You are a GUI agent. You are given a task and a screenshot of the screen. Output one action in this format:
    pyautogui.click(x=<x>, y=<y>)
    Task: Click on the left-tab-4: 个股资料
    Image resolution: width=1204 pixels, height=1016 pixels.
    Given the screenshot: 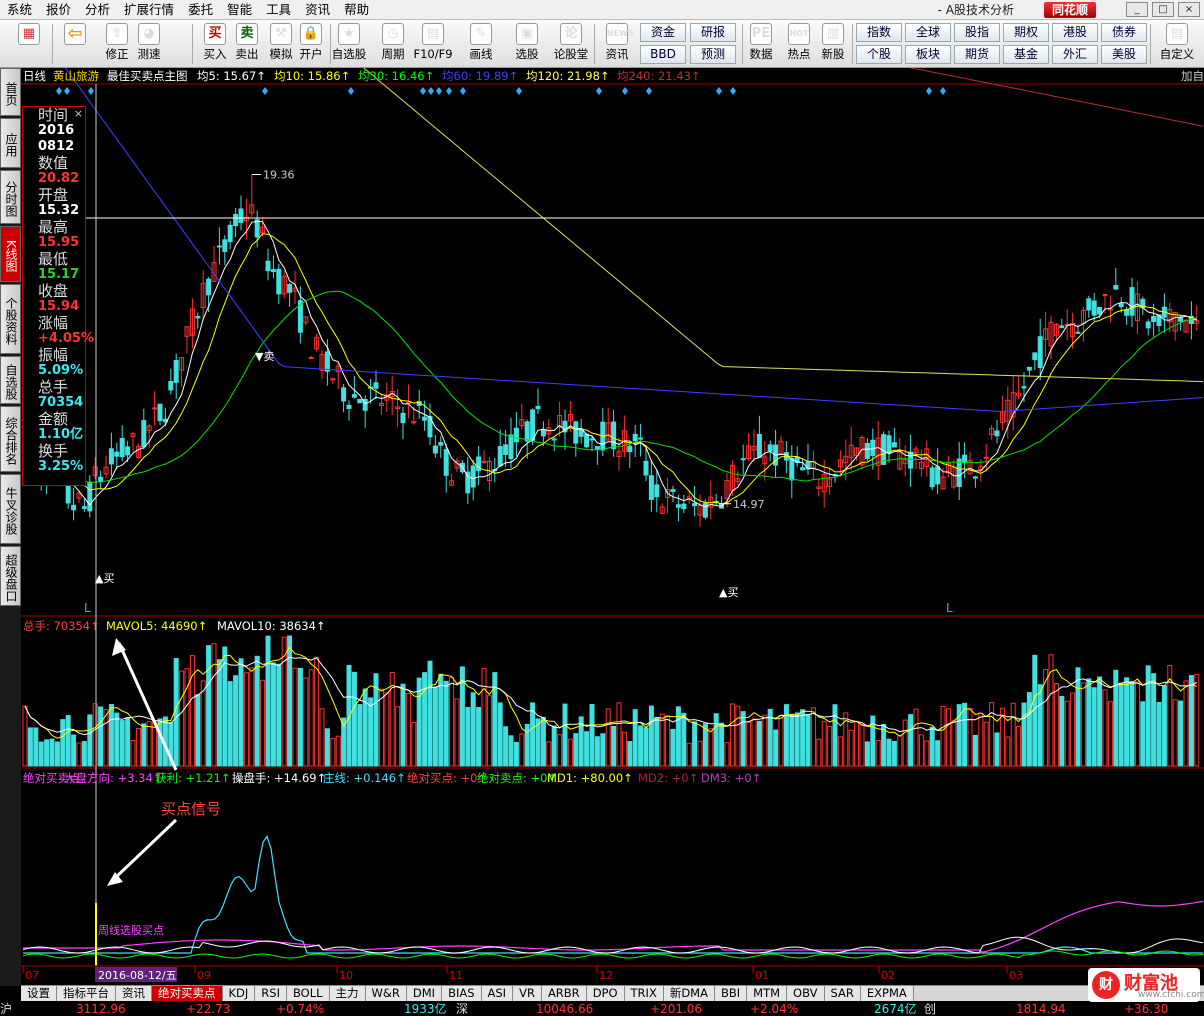 What is the action you would take?
    pyautogui.click(x=10, y=319)
    